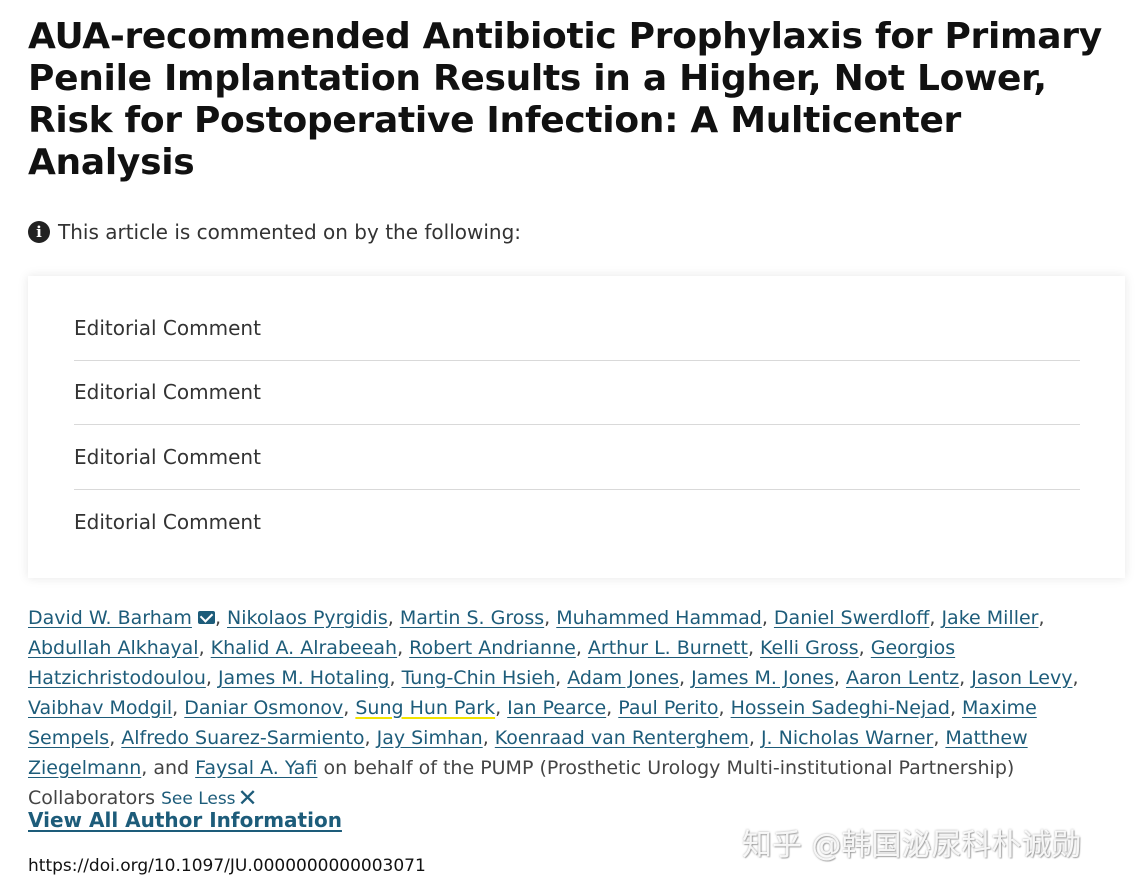 Image resolution: width=1148 pixels, height=888 pixels. What do you see at coordinates (762, 678) in the screenshot?
I see `author-link: James M. Jones` at bounding box center [762, 678].